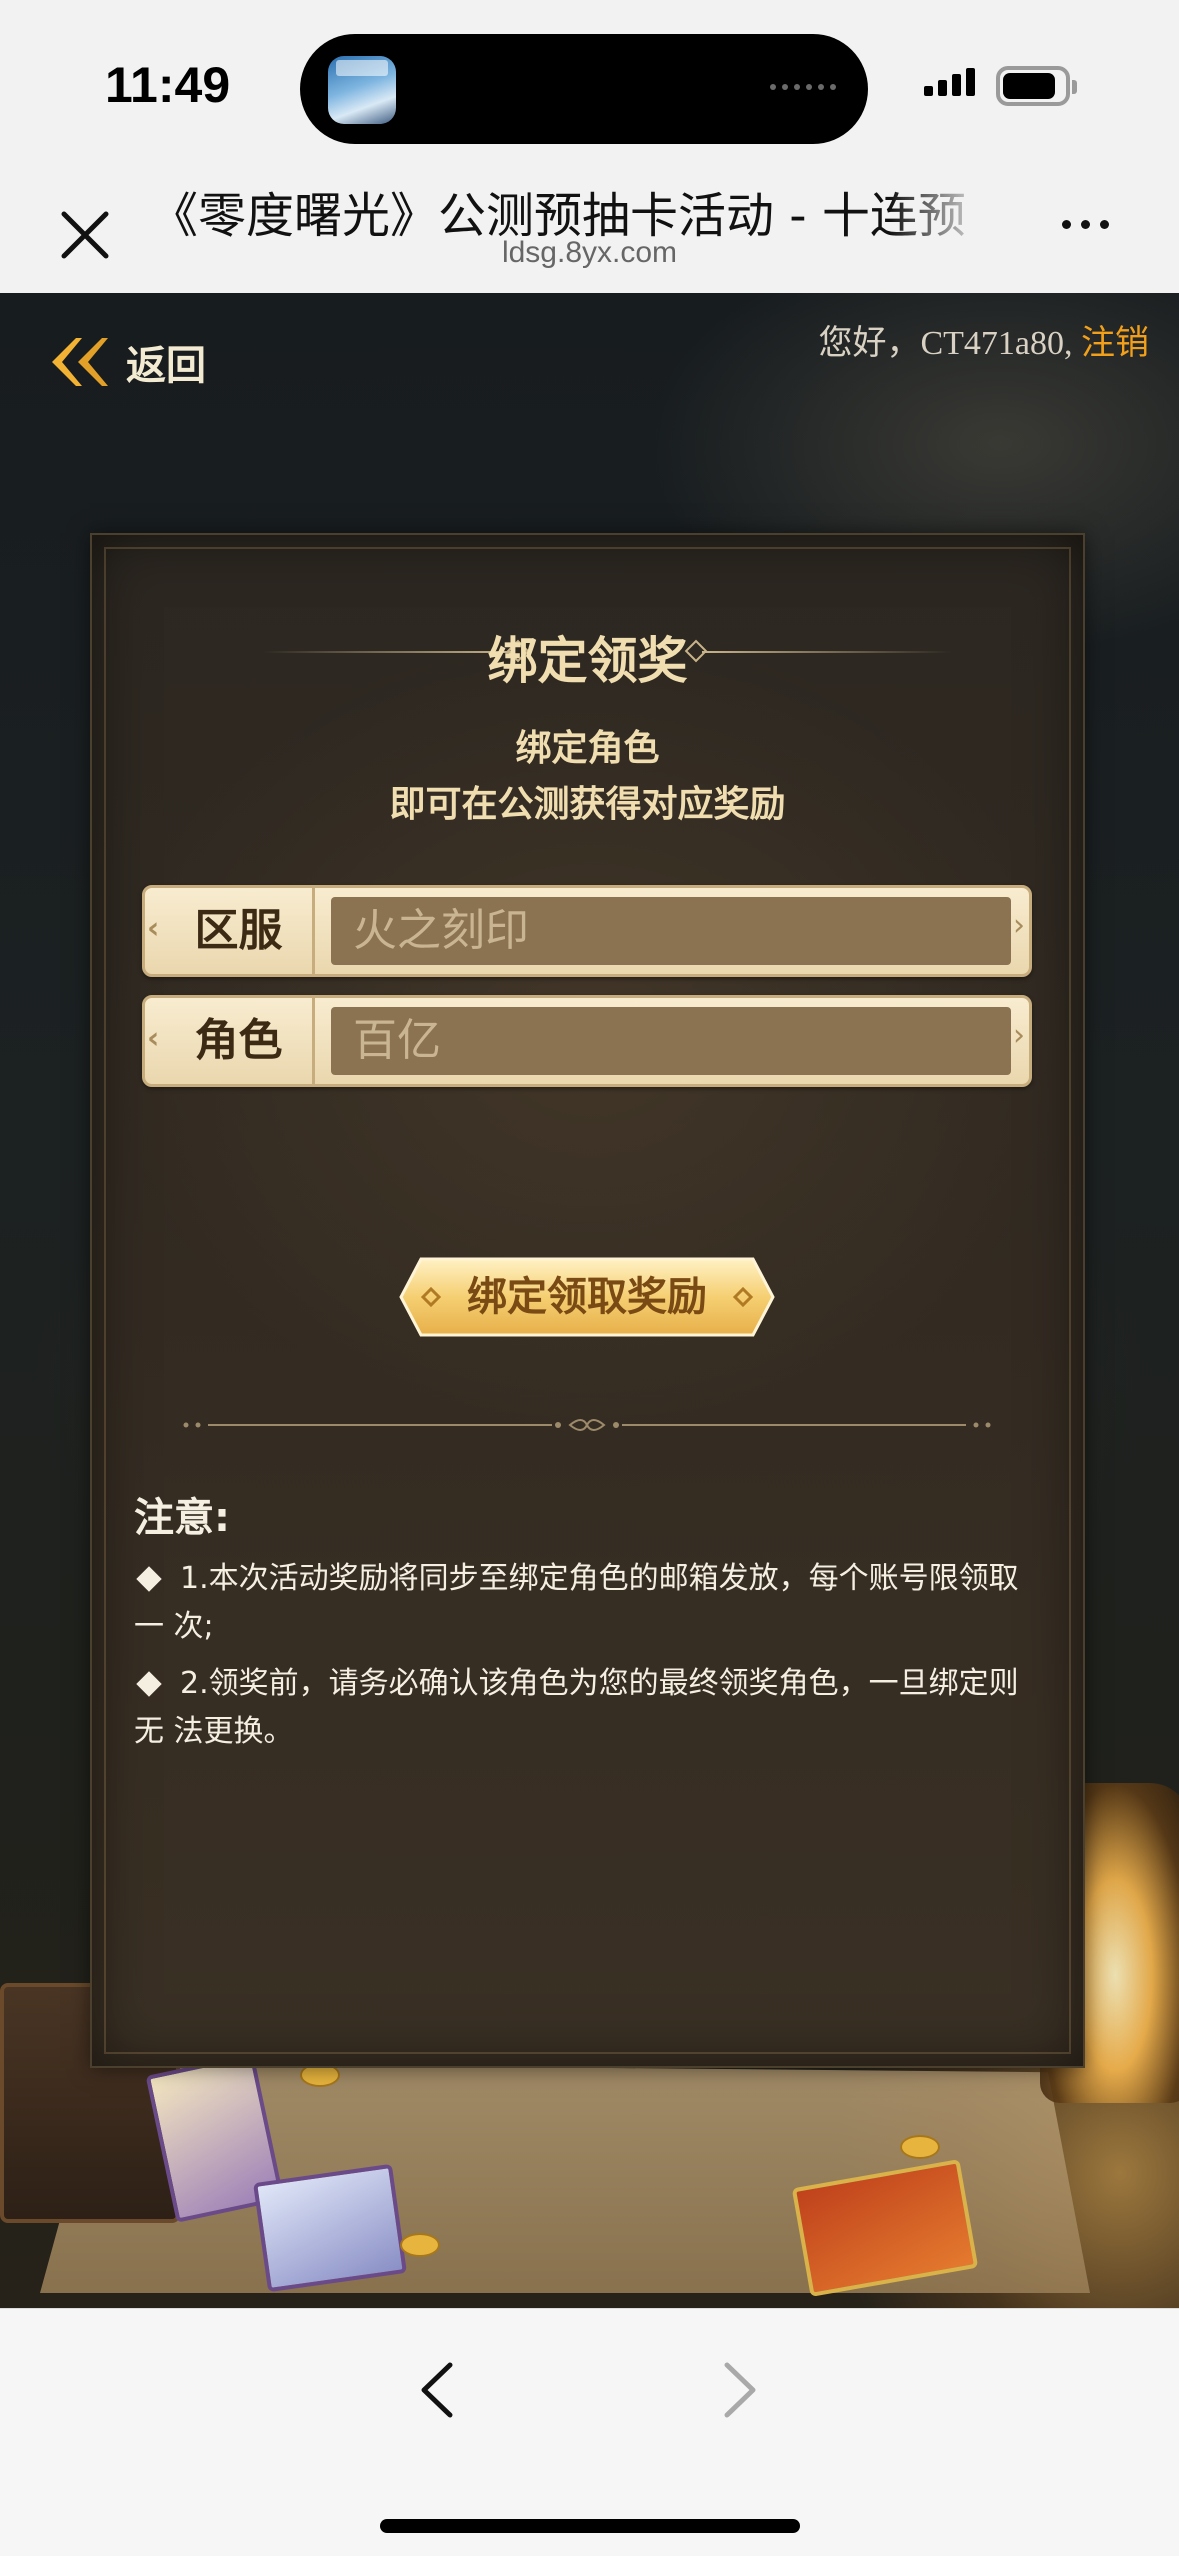  I want to click on browser-header: 《零度曙光》公测预抽卡活动 - 十连预 ldsg.8yx.com, so click(589, 231).